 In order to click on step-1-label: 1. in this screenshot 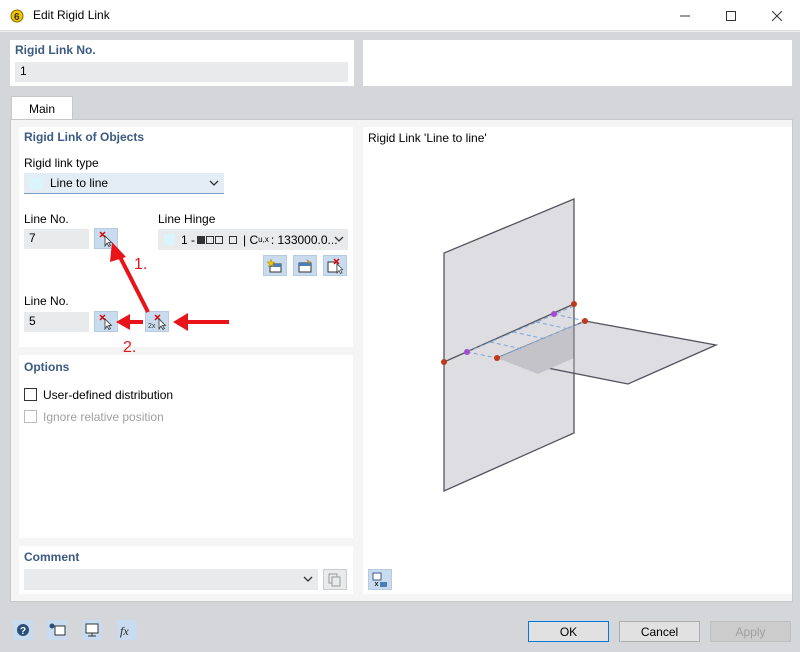, I will do `click(141, 264)`.